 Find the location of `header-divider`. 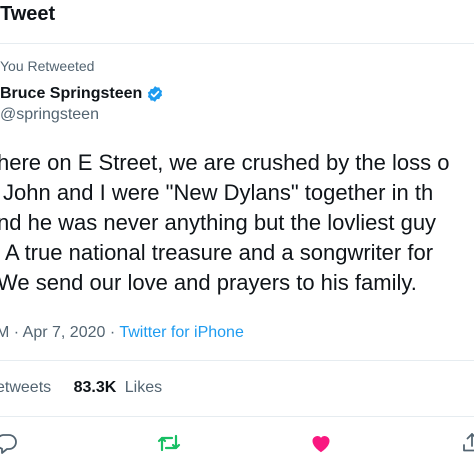

header-divider is located at coordinates (237, 43).